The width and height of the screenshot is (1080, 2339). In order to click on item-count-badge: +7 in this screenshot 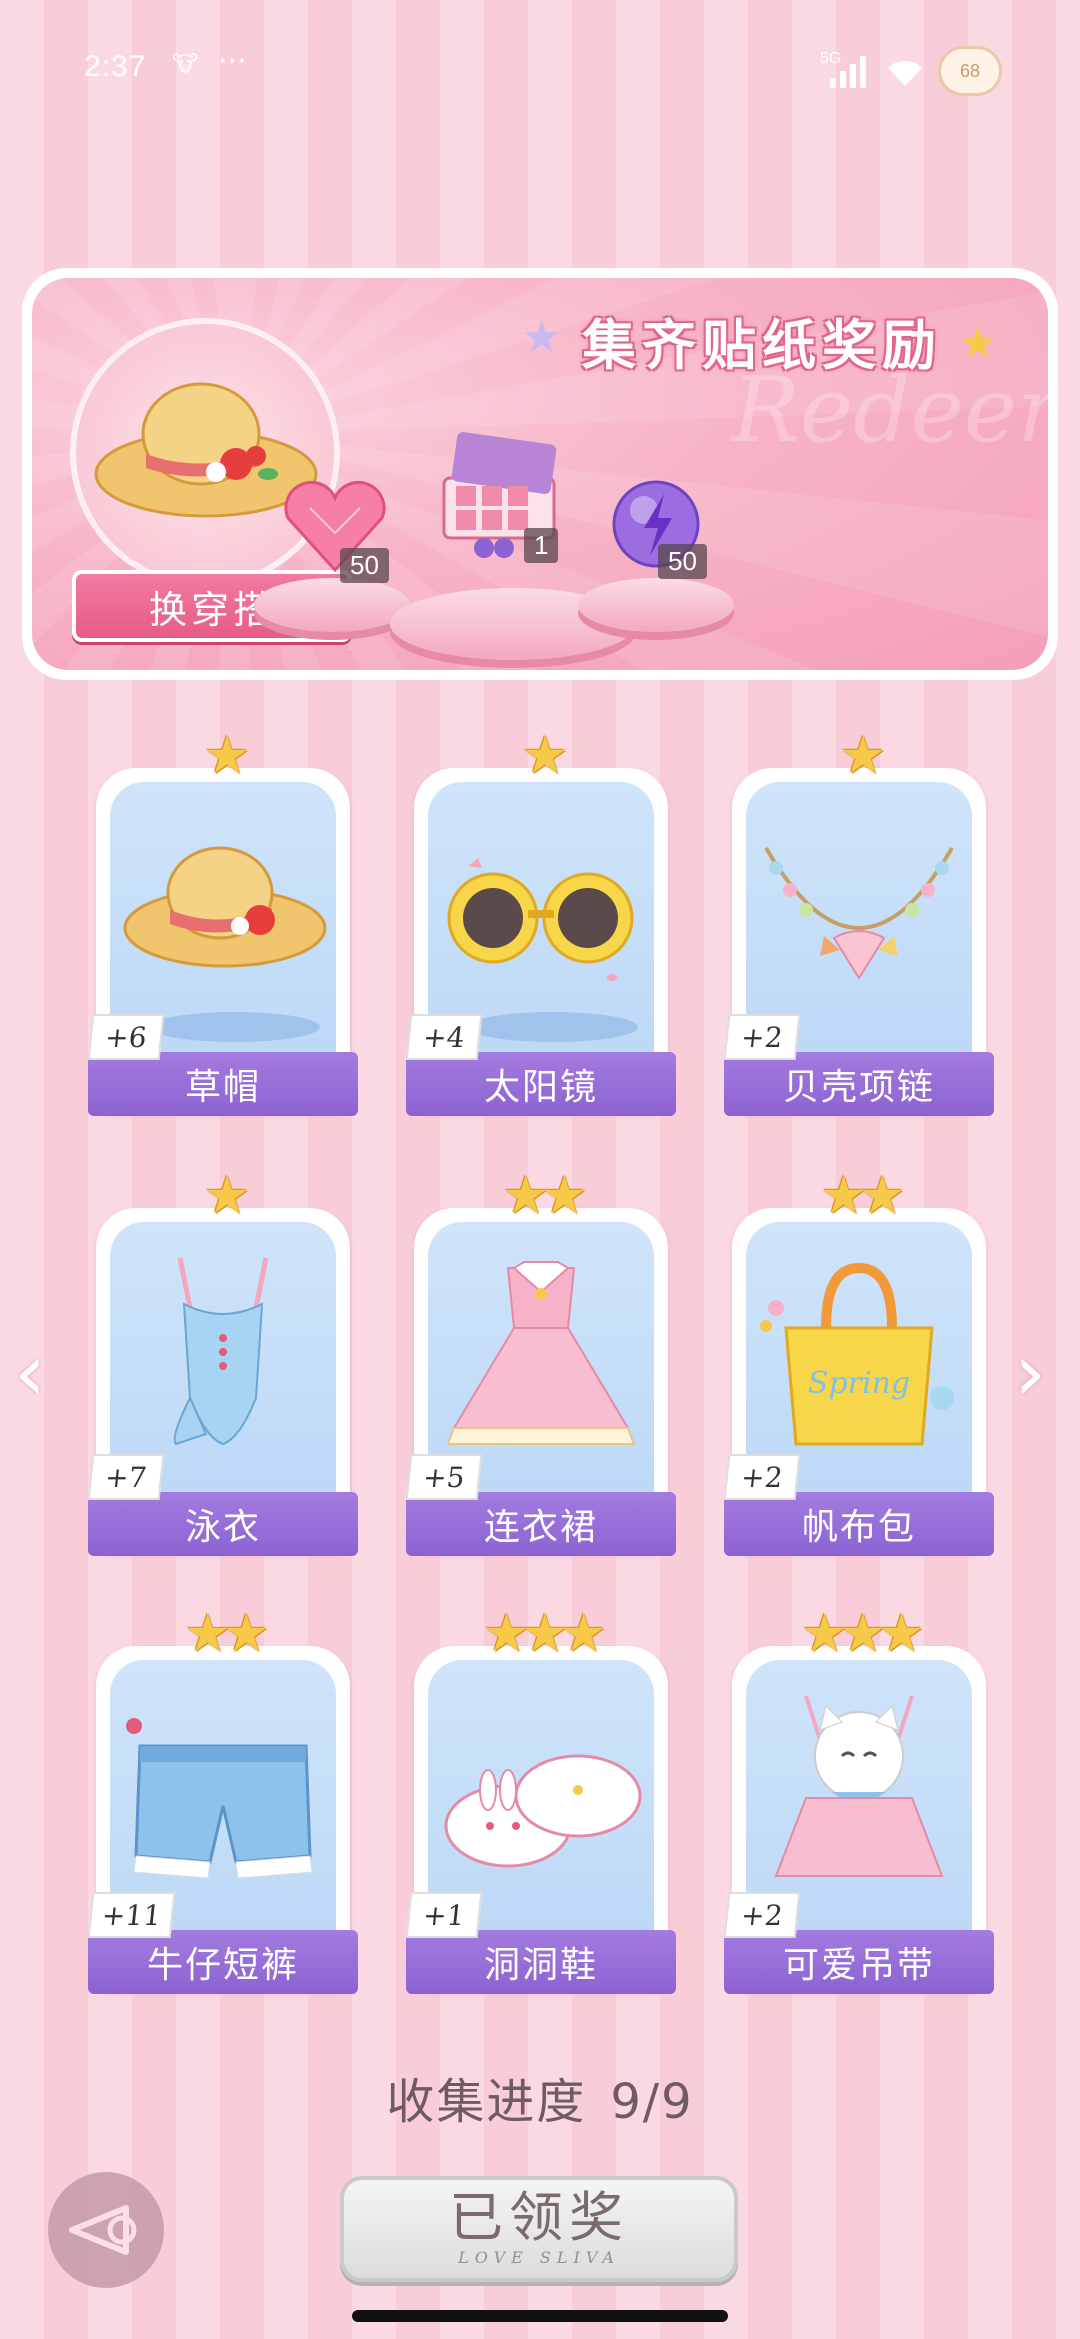, I will do `click(126, 1477)`.